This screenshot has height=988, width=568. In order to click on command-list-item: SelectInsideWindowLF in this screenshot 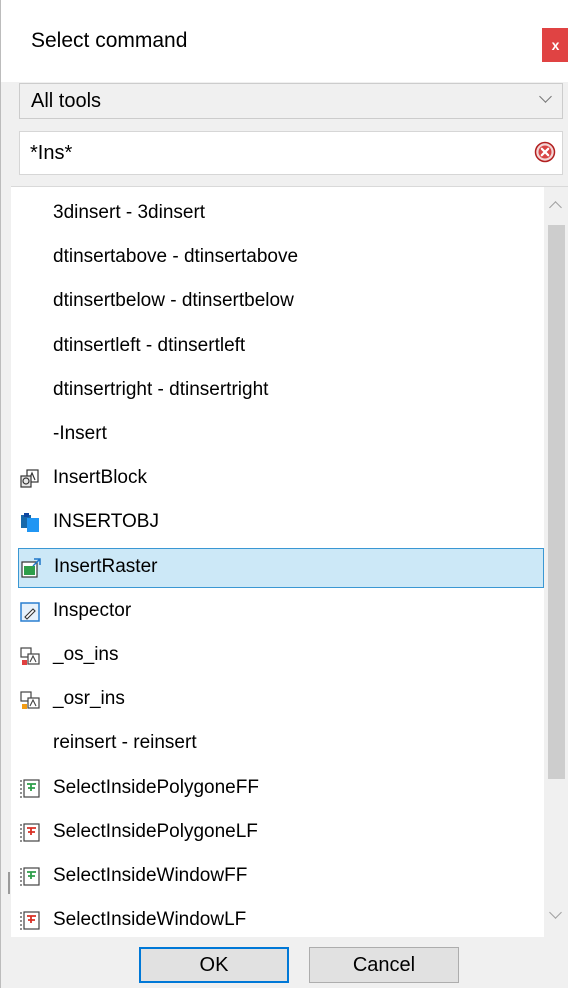, I will do `click(278, 919)`.